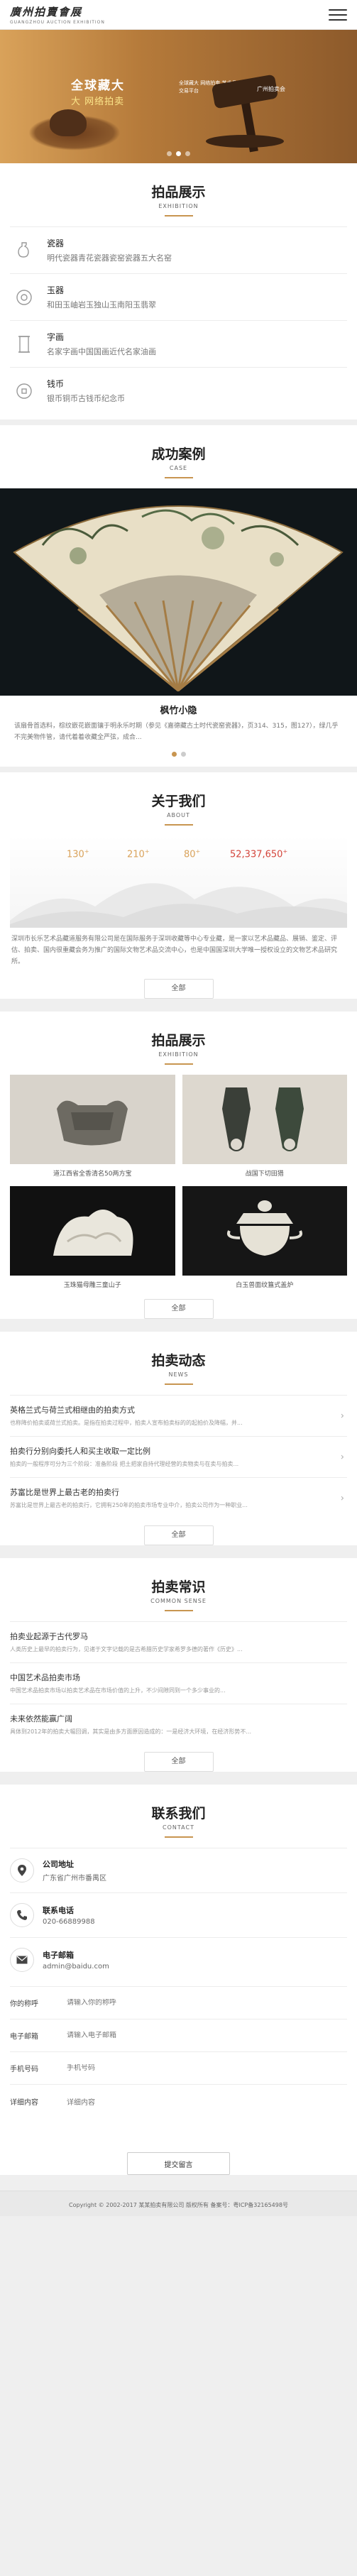 Image resolution: width=357 pixels, height=2576 pixels. What do you see at coordinates (178, 1762) in the screenshot?
I see `knowledge-more-button: 全部` at bounding box center [178, 1762].